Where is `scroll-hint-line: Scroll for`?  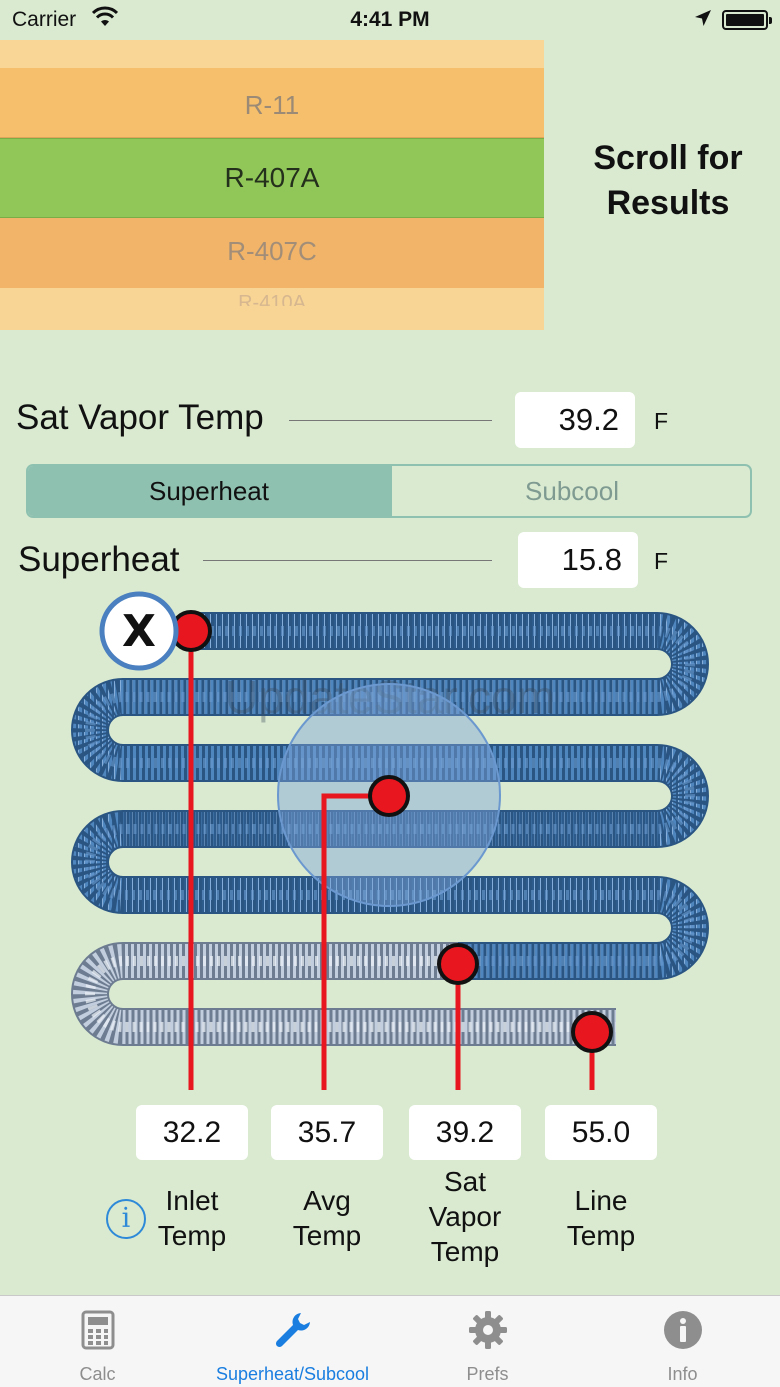 scroll-hint-line: Scroll for is located at coordinates (668, 158).